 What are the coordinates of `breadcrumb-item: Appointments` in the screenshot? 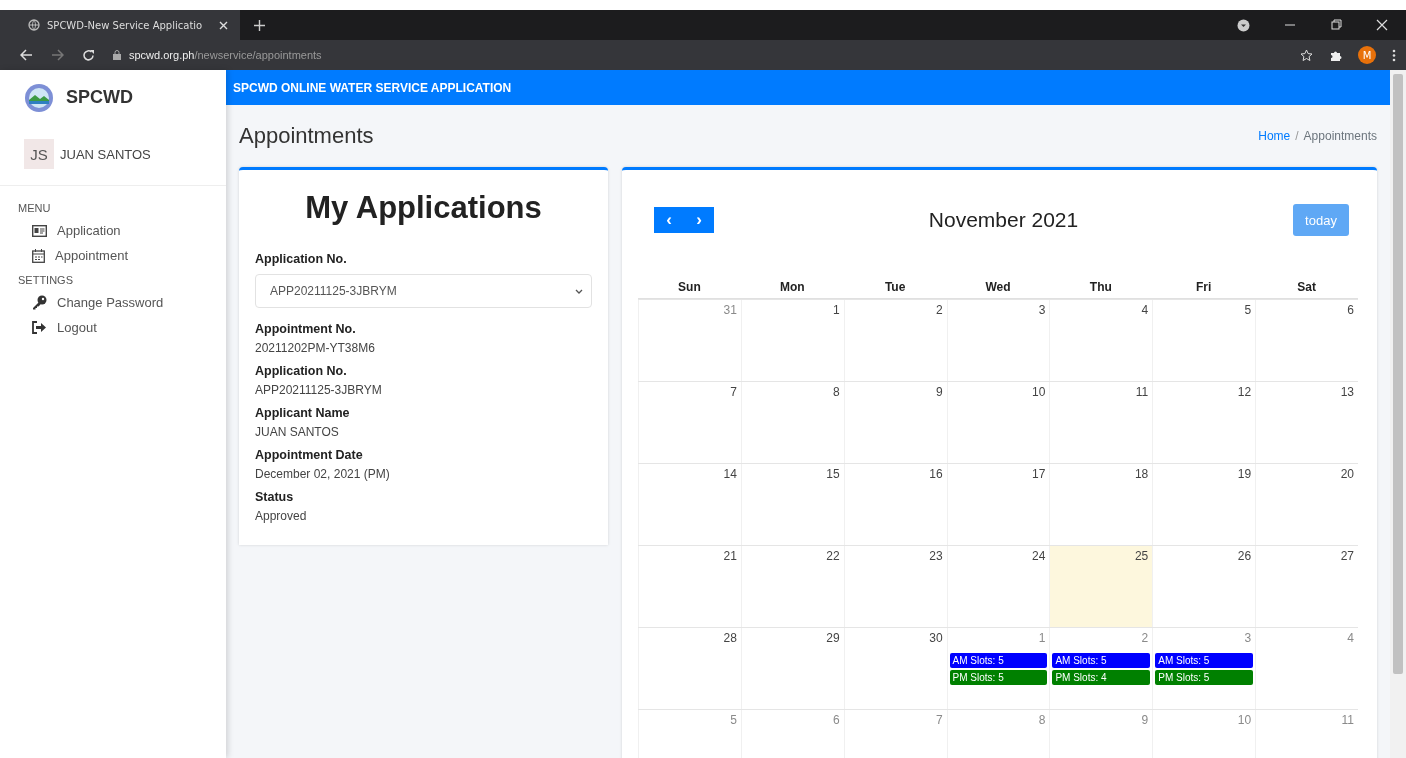 It's located at (1340, 136).